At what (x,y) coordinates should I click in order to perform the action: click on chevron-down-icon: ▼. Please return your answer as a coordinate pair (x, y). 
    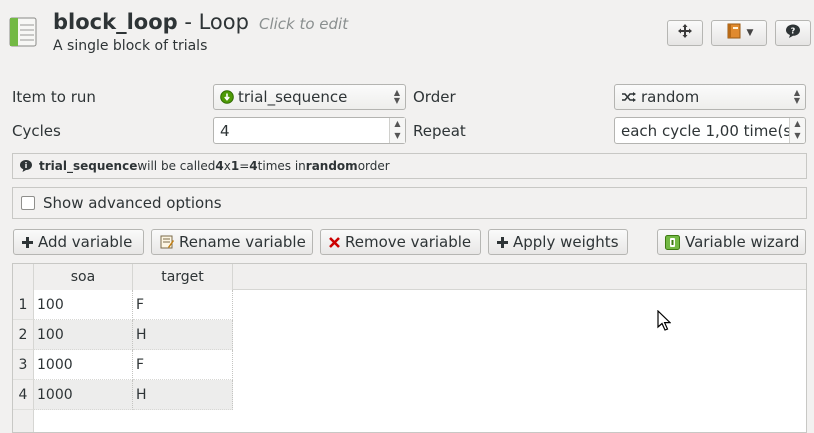
    Looking at the image, I should click on (750, 33).